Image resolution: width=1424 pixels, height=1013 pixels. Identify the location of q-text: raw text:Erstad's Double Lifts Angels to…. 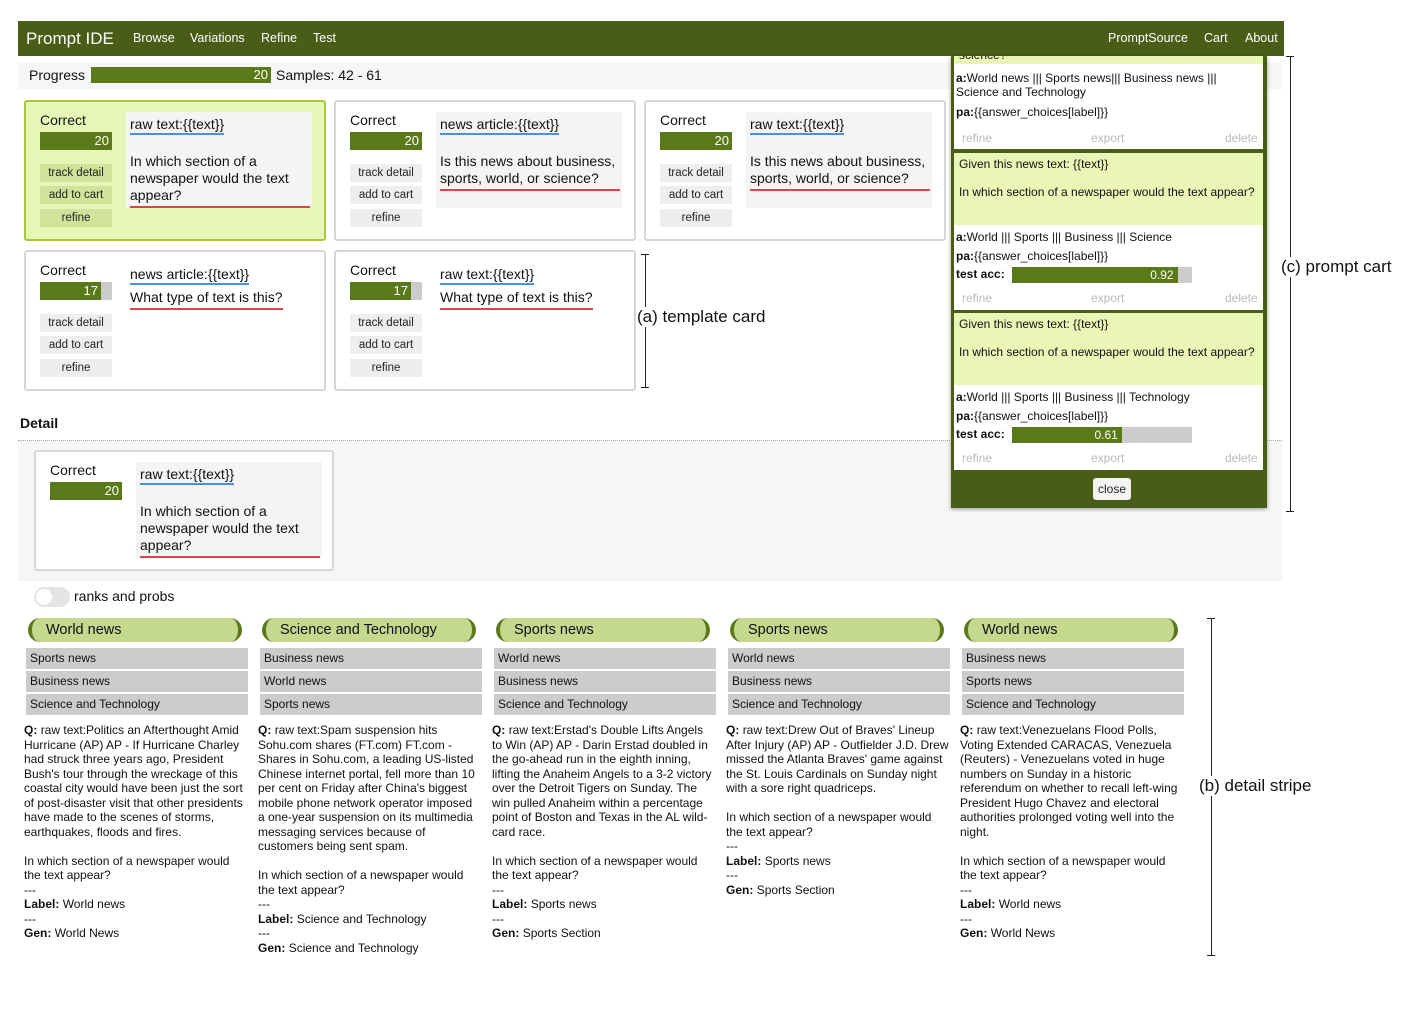
(602, 781).